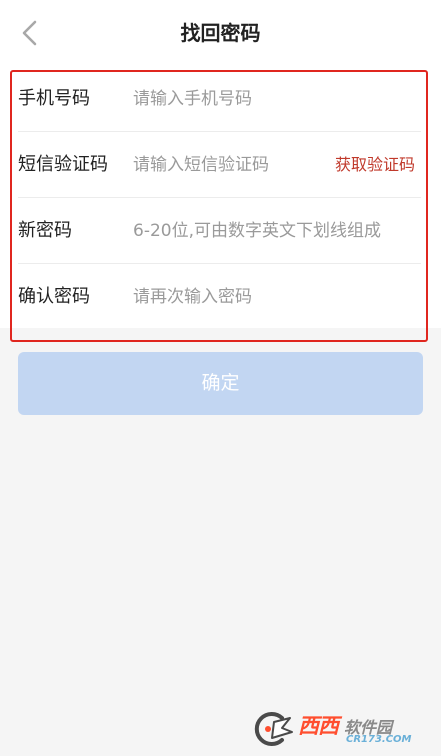  I want to click on phone-input, so click(278, 99).